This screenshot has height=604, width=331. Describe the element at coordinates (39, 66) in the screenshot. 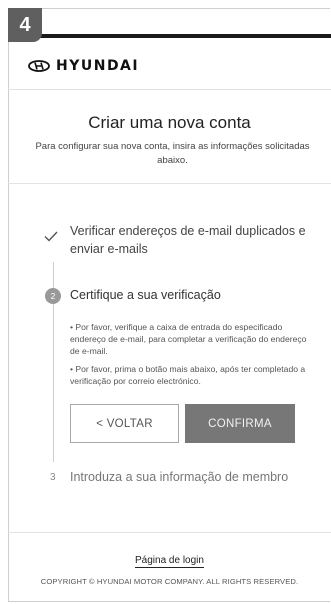

I see `hyundai-logo-icon` at that location.